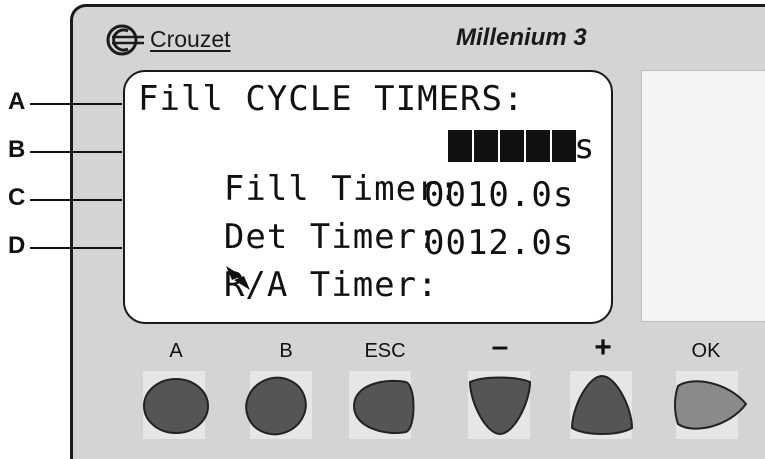 Image resolution: width=765 pixels, height=459 pixels. I want to click on key-label-b: B, so click(286, 351).